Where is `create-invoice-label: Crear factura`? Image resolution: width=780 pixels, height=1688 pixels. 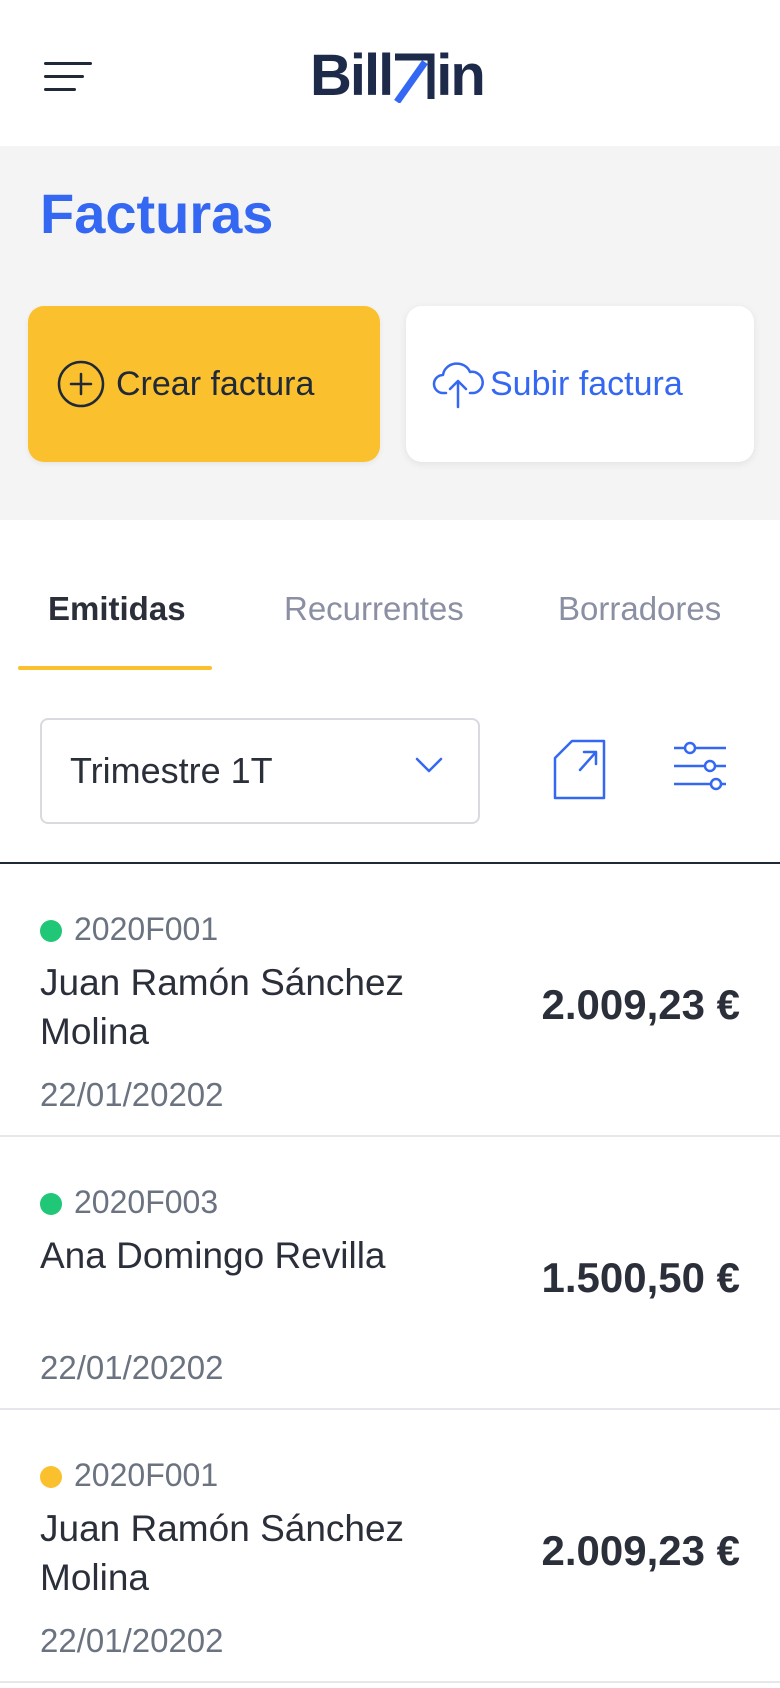
create-invoice-label: Crear factura is located at coordinates (215, 383).